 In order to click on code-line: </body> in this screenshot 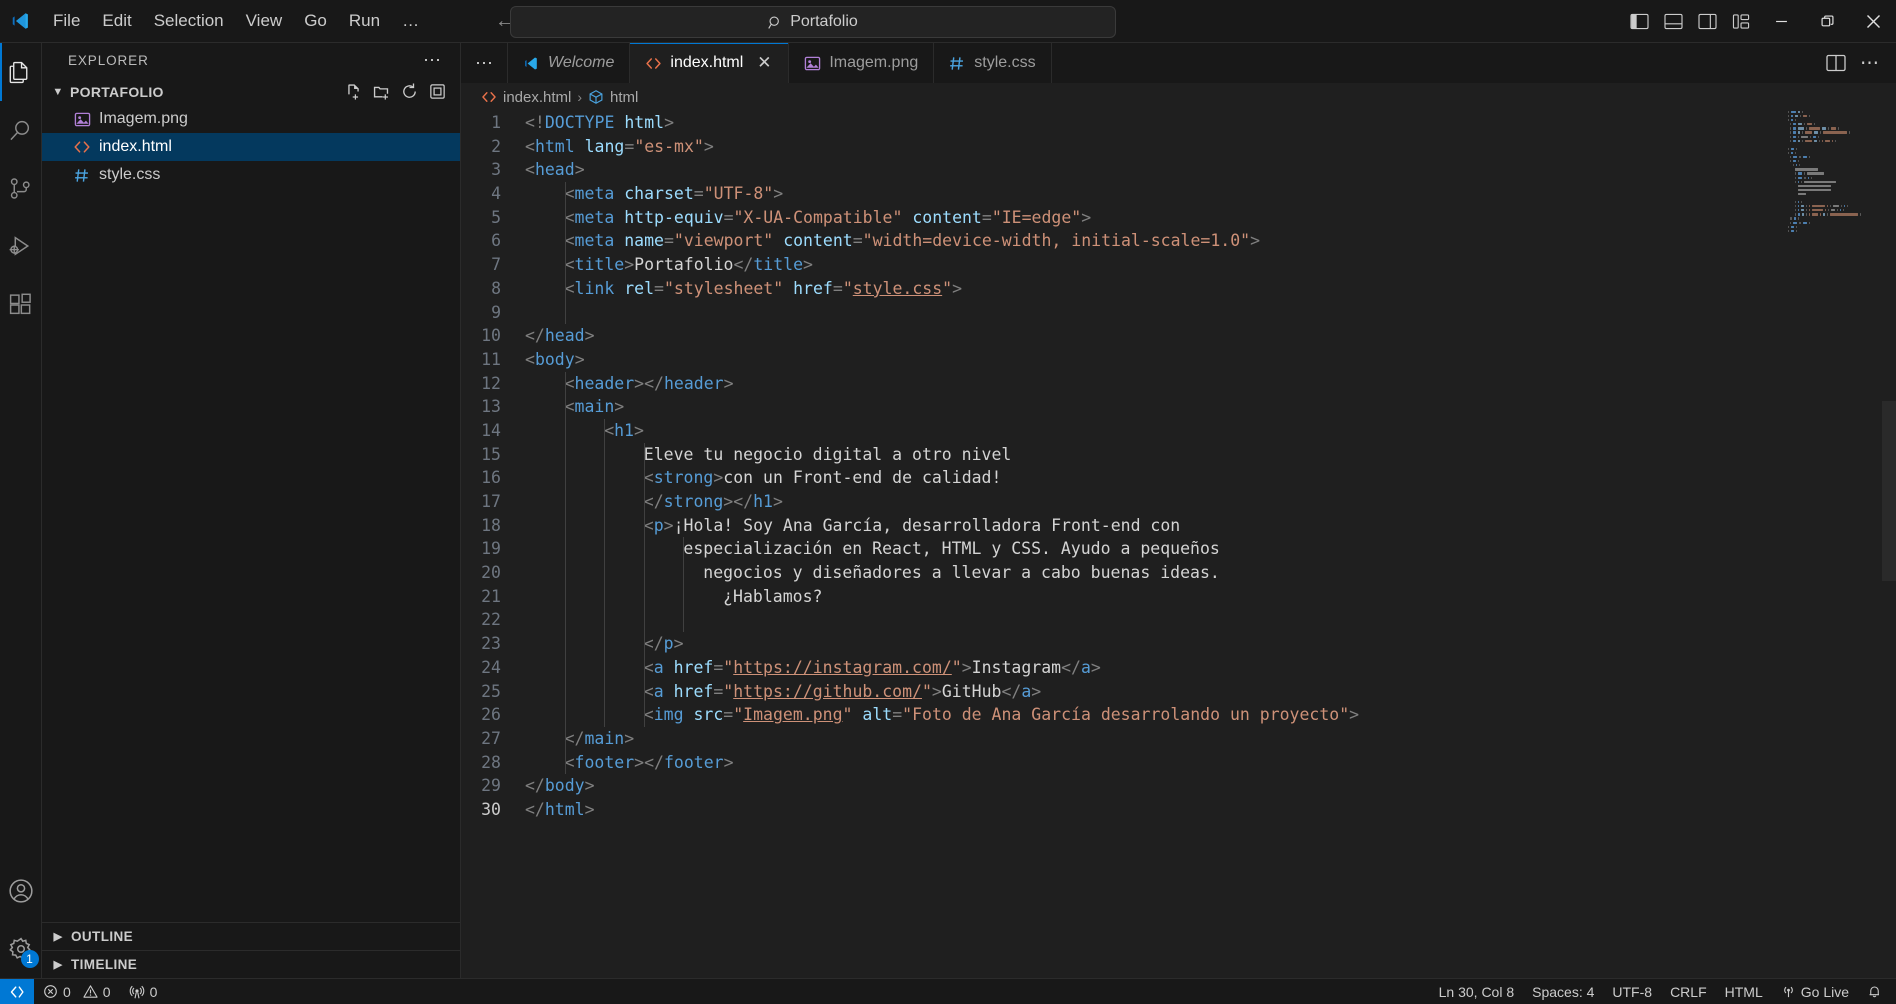, I will do `click(1154, 786)`.